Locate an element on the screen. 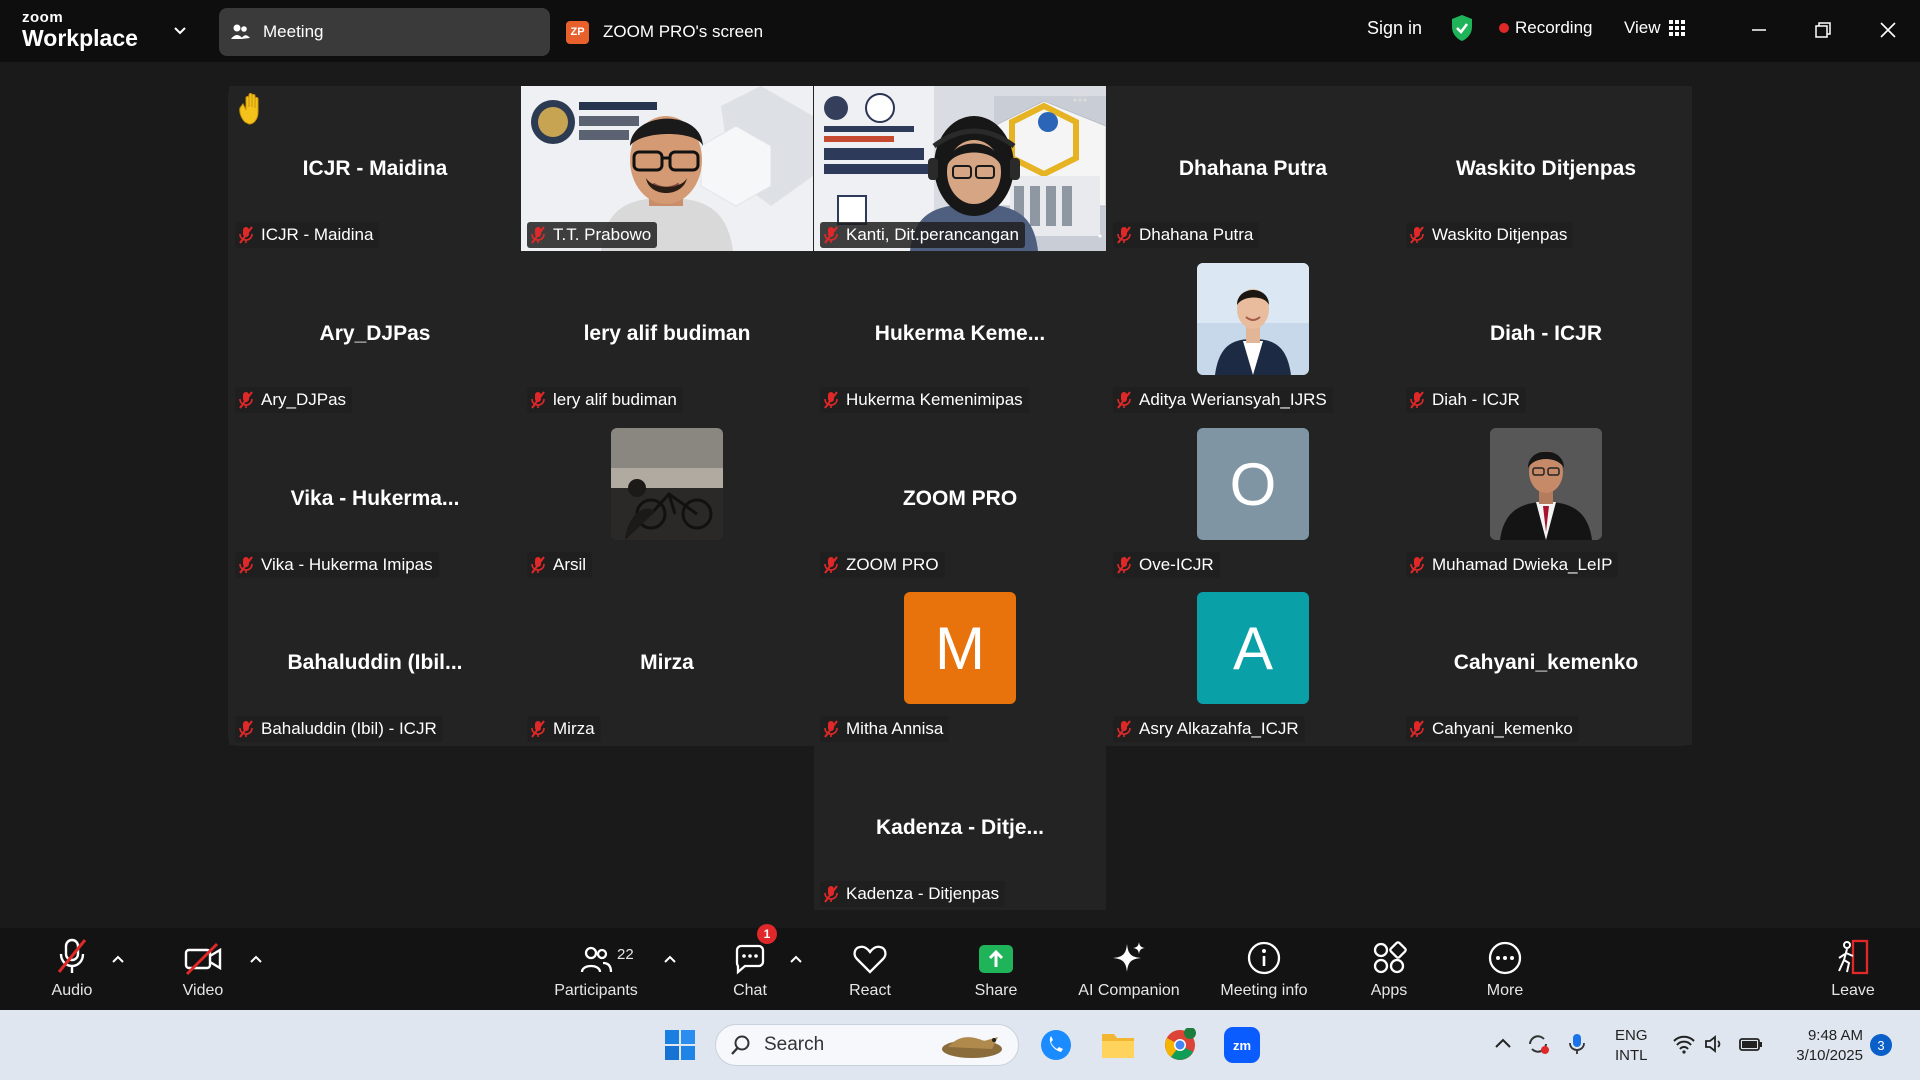 The height and width of the screenshot is (1080, 1920). phone-link-icon is located at coordinates (1056, 1045).